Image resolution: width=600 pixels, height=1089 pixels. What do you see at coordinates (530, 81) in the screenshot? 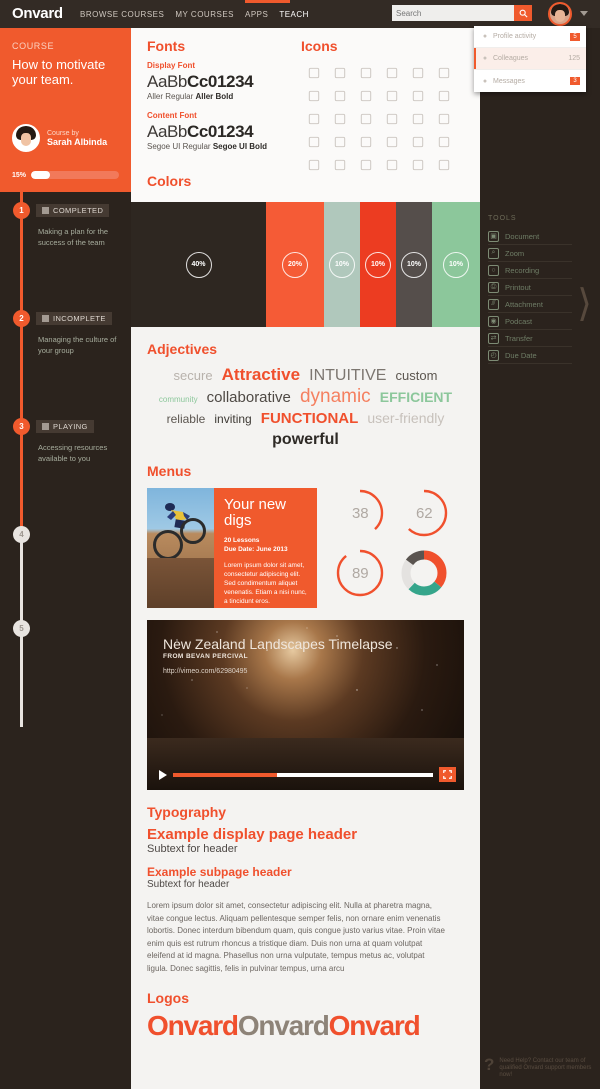
I see `dropdown-item-messages: ● Messages 3` at bounding box center [530, 81].